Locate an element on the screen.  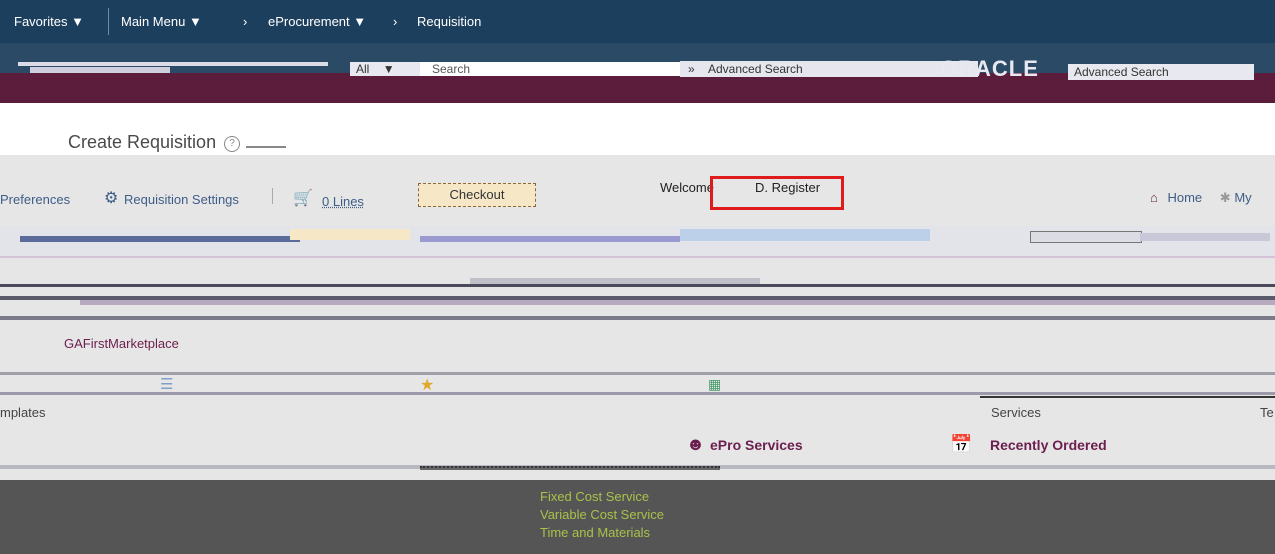
service-item-time-materials: Time and Materials is located at coordinates (602, 533).